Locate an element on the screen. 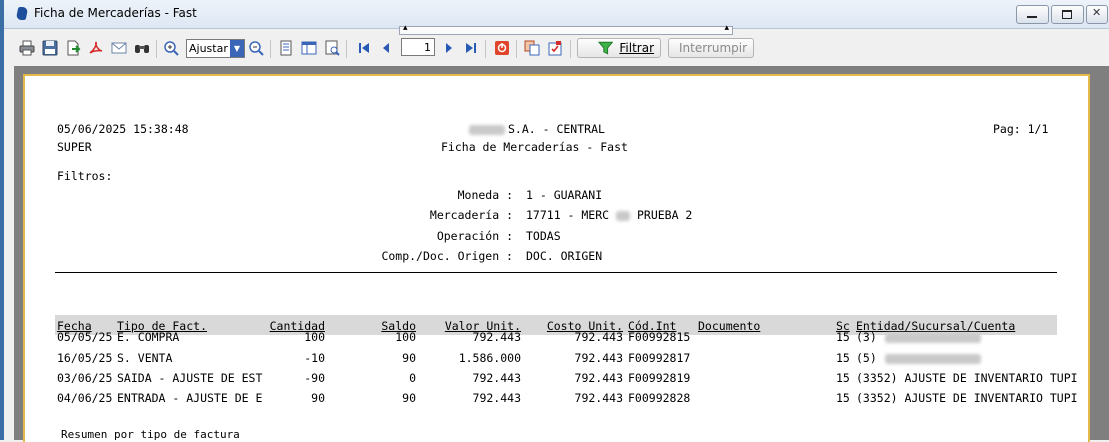  copy-button is located at coordinates (532, 48).